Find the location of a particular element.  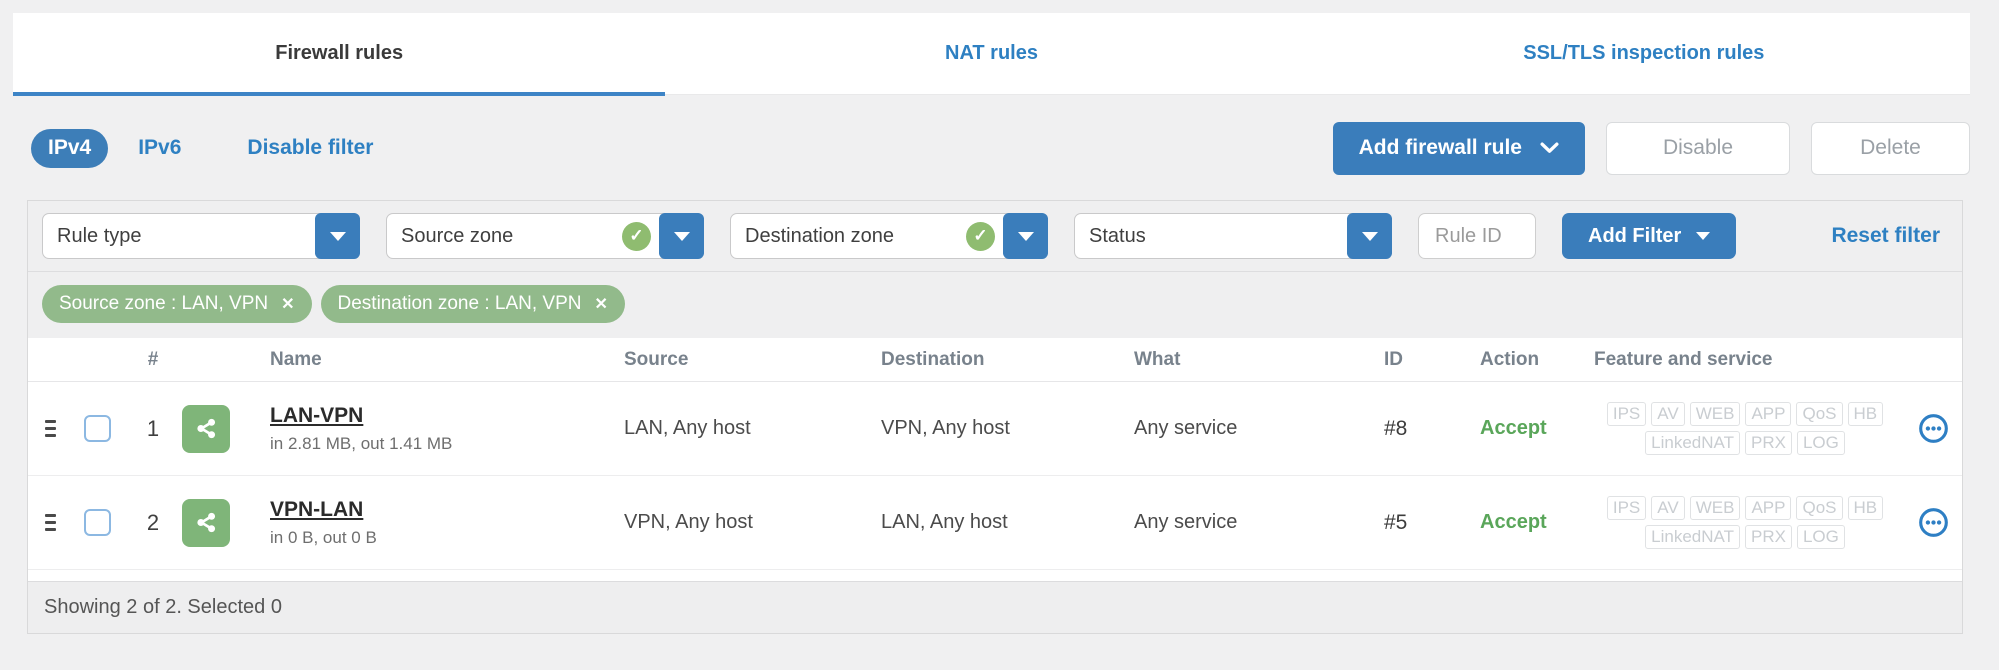

chip-label: Source zone : LAN, VPN is located at coordinates (164, 303).